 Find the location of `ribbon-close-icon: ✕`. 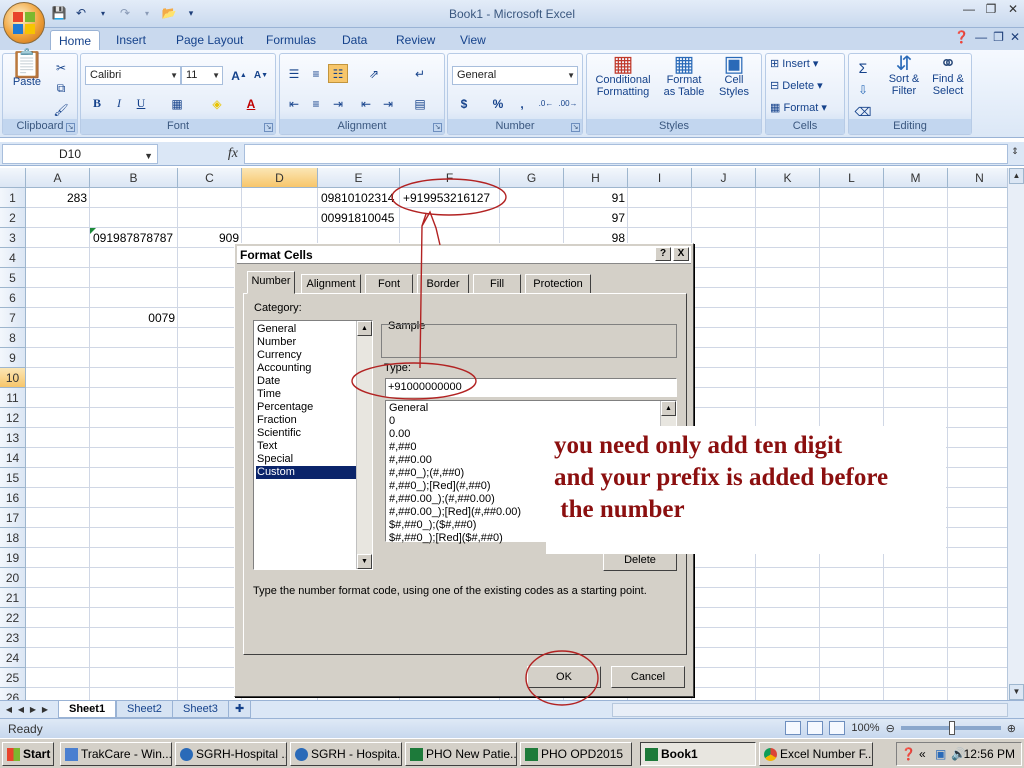

ribbon-close-icon: ✕ is located at coordinates (1015, 37).